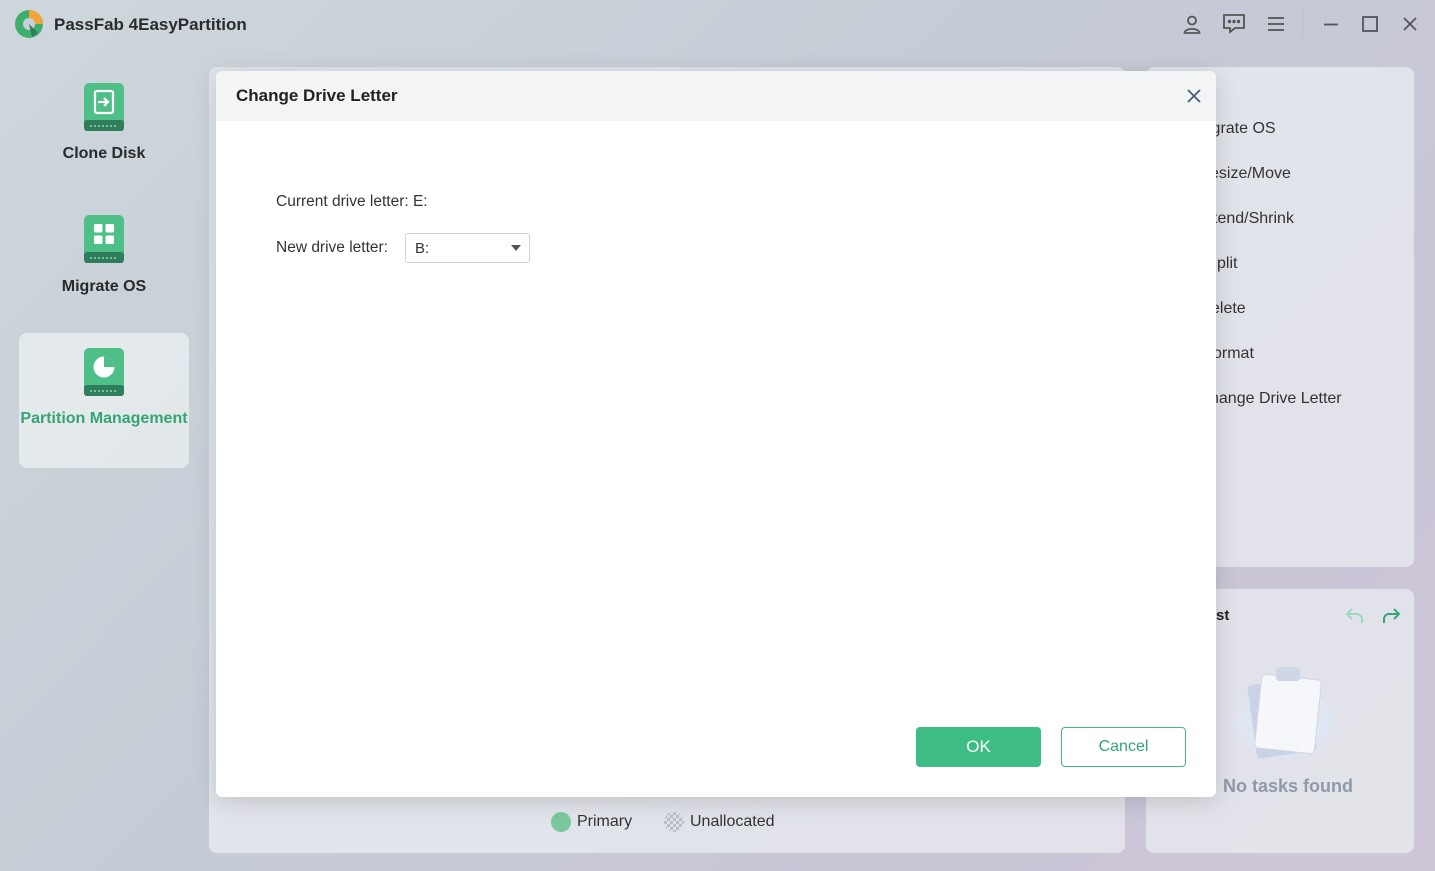 The height and width of the screenshot is (871, 1435). I want to click on app-title: PassFab 4EasyPartition, so click(150, 24).